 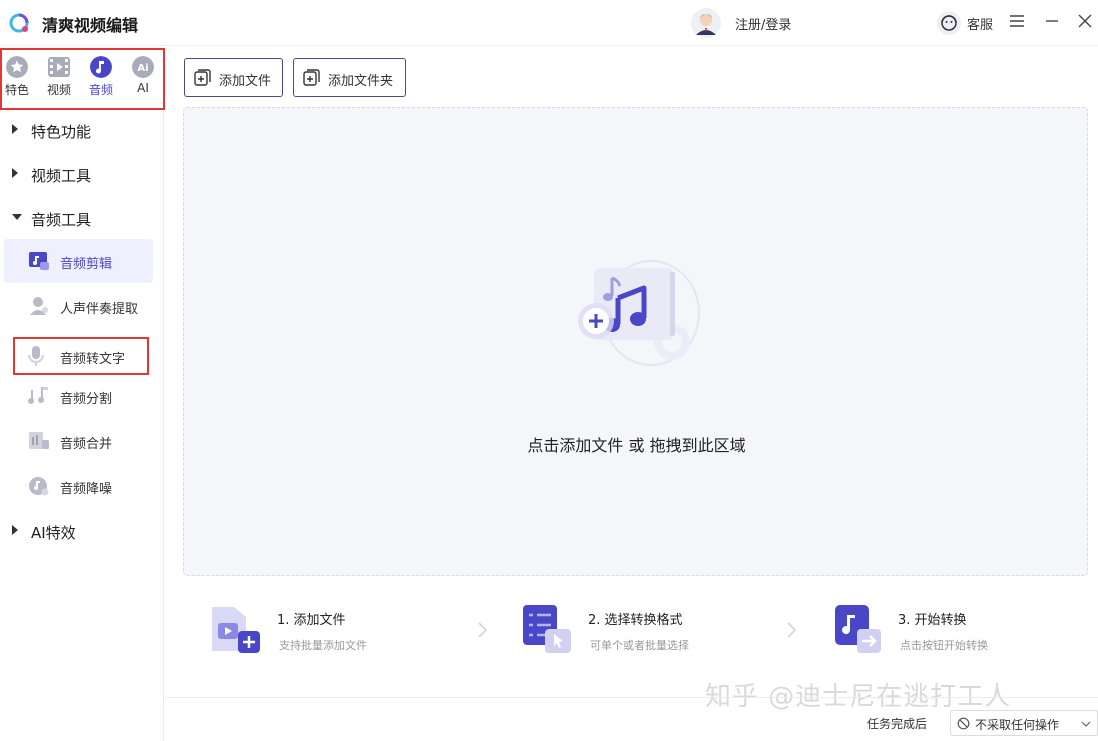 What do you see at coordinates (82, 531) in the screenshot?
I see `group-ai-effects: AI特效` at bounding box center [82, 531].